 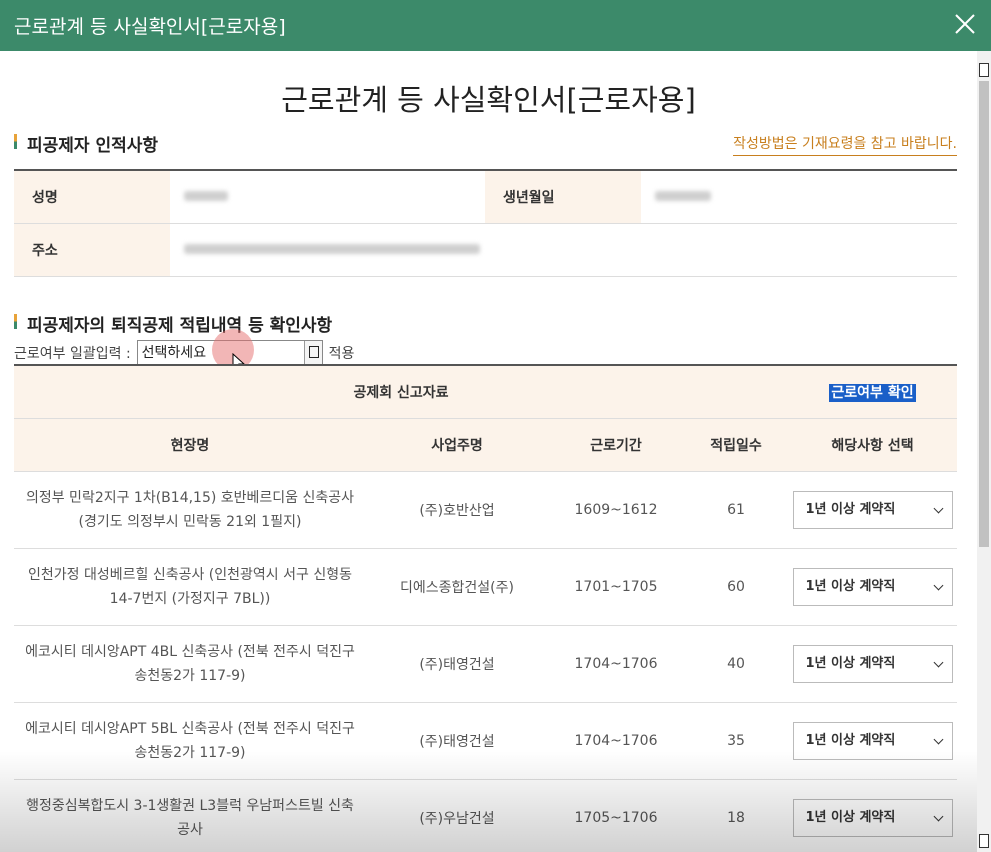 What do you see at coordinates (401, 392) in the screenshot?
I see `group-header-report: 공제회 신고자료` at bounding box center [401, 392].